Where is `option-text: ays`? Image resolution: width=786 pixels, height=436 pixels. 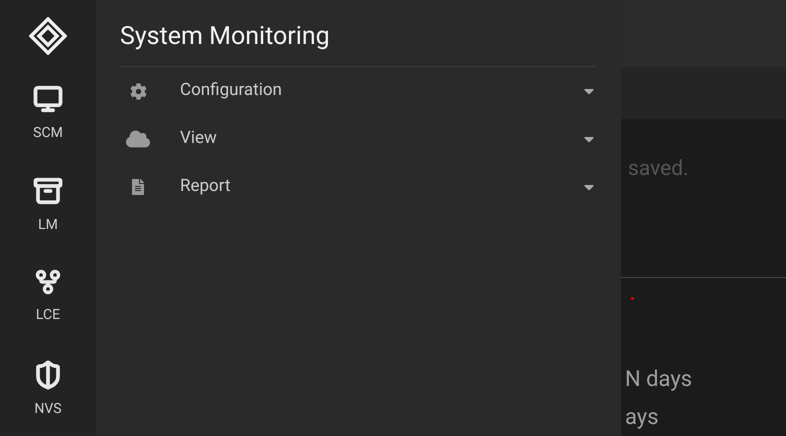 option-text: ays is located at coordinates (642, 418).